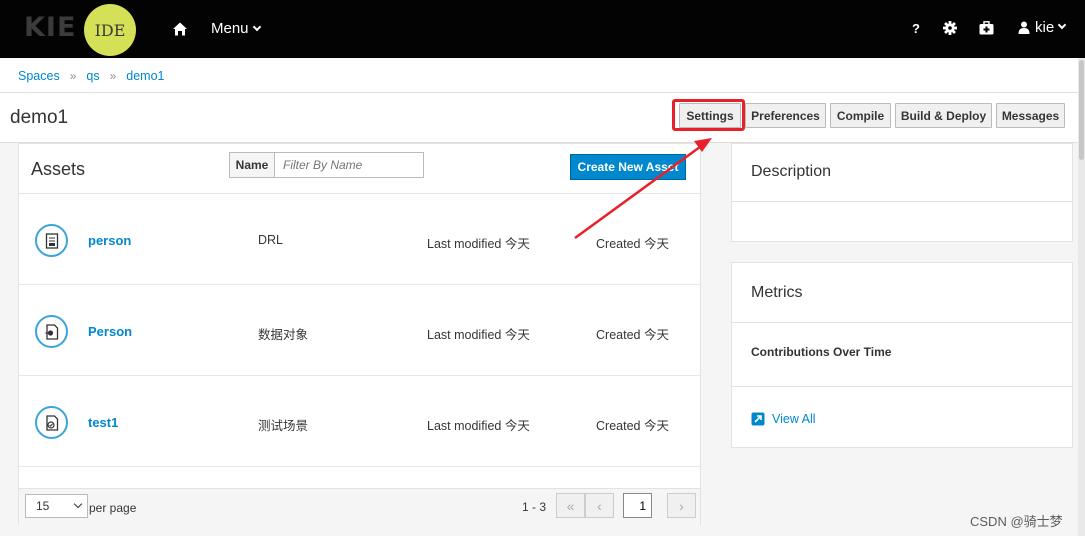 This screenshot has width=1085, height=536. Describe the element at coordinates (283, 426) in the screenshot. I see `asset-type: 测试场景` at that location.